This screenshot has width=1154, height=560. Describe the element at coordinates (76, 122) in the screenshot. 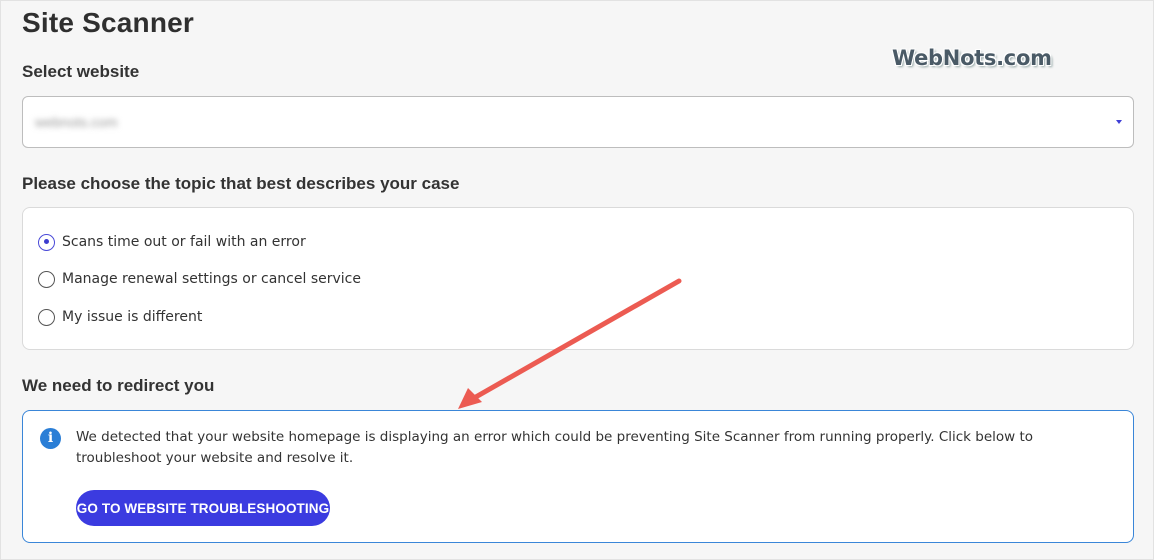

I see `website-select-value: webnots.com` at that location.